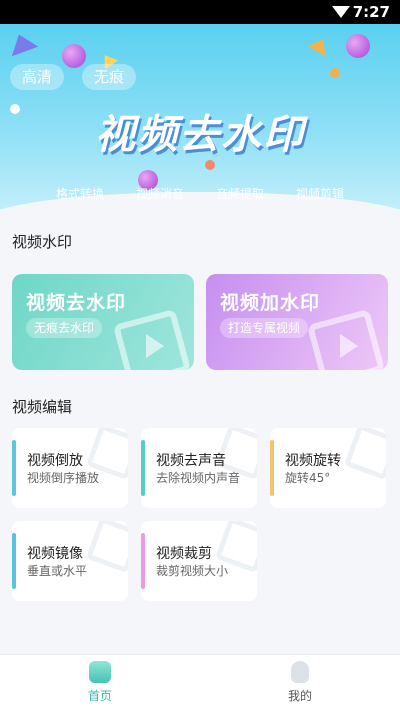  I want to click on banner-tag-clip: 视频剪辑, so click(319, 194).